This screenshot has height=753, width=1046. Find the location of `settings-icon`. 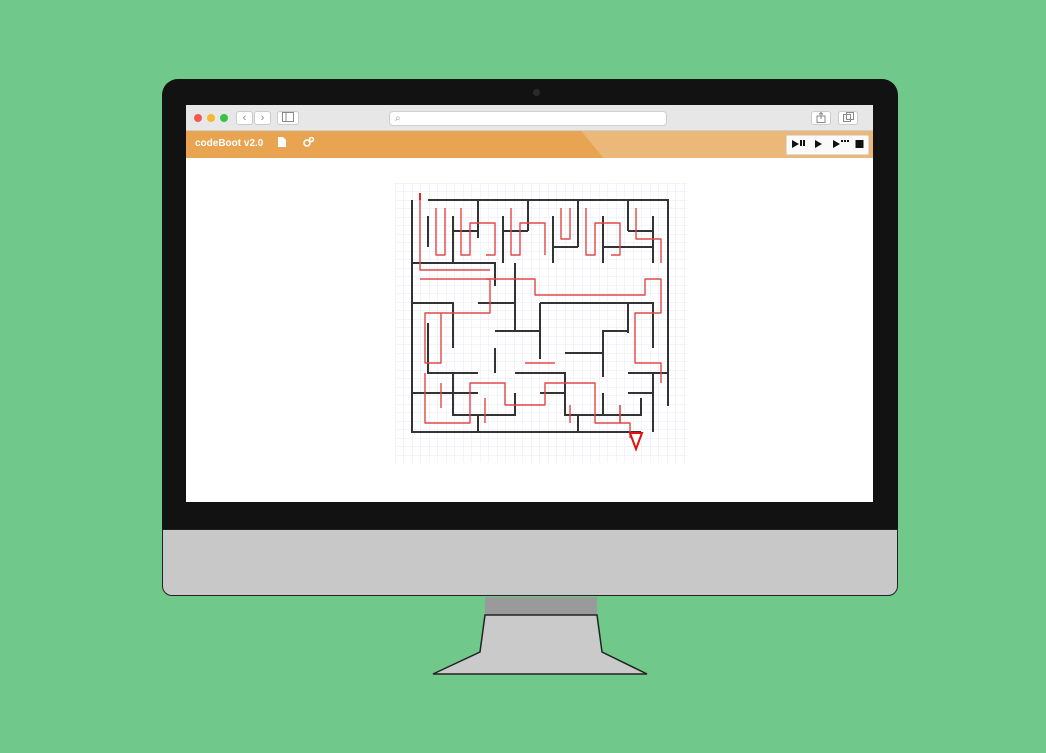

settings-icon is located at coordinates (309, 143).